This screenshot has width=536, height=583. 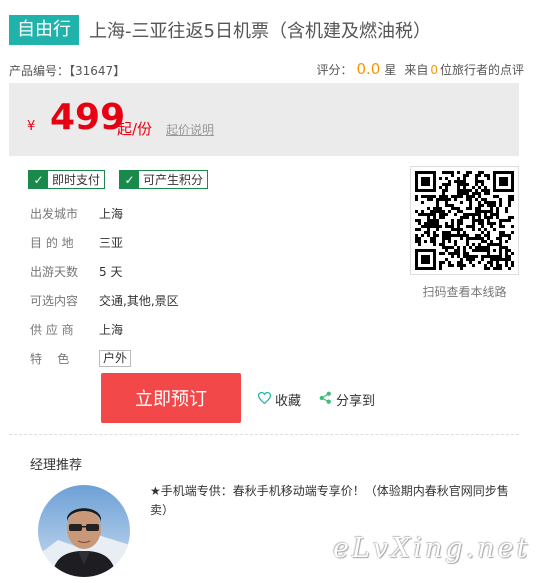 What do you see at coordinates (481, 70) in the screenshot?
I see `review-suffix: 位旅行者的点评` at bounding box center [481, 70].